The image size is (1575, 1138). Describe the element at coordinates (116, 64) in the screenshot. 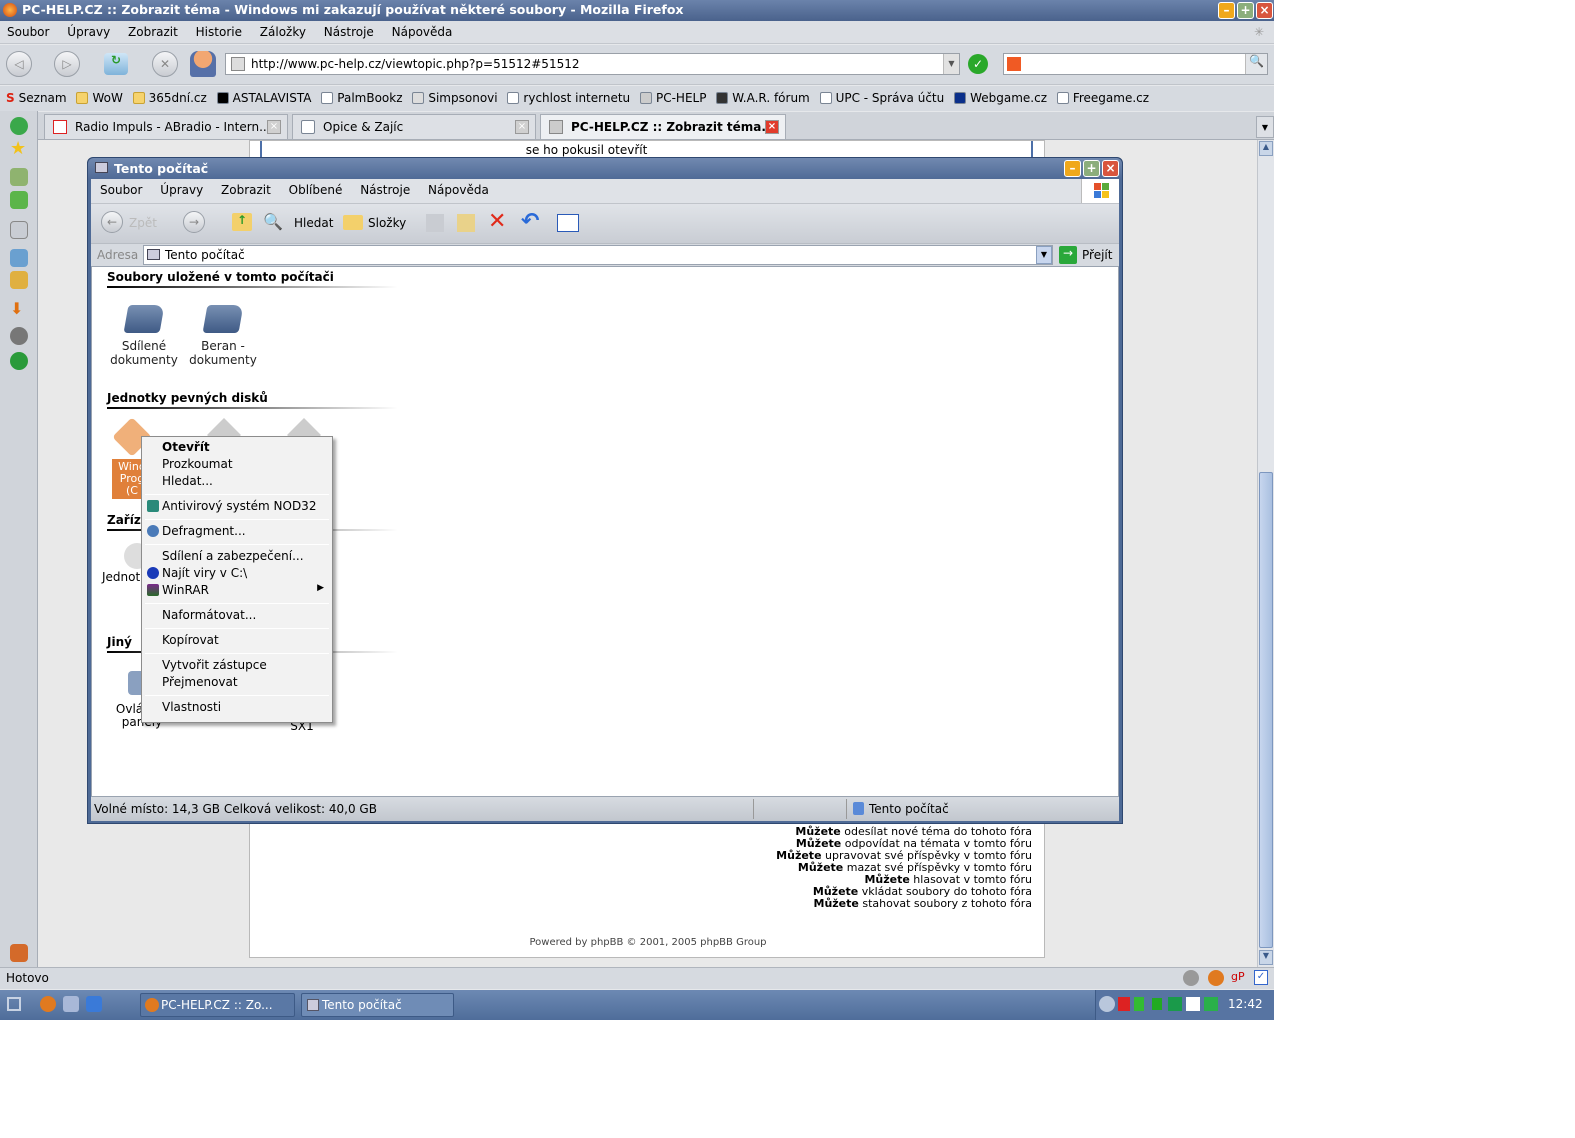

I see `reload-button: ↻` at that location.